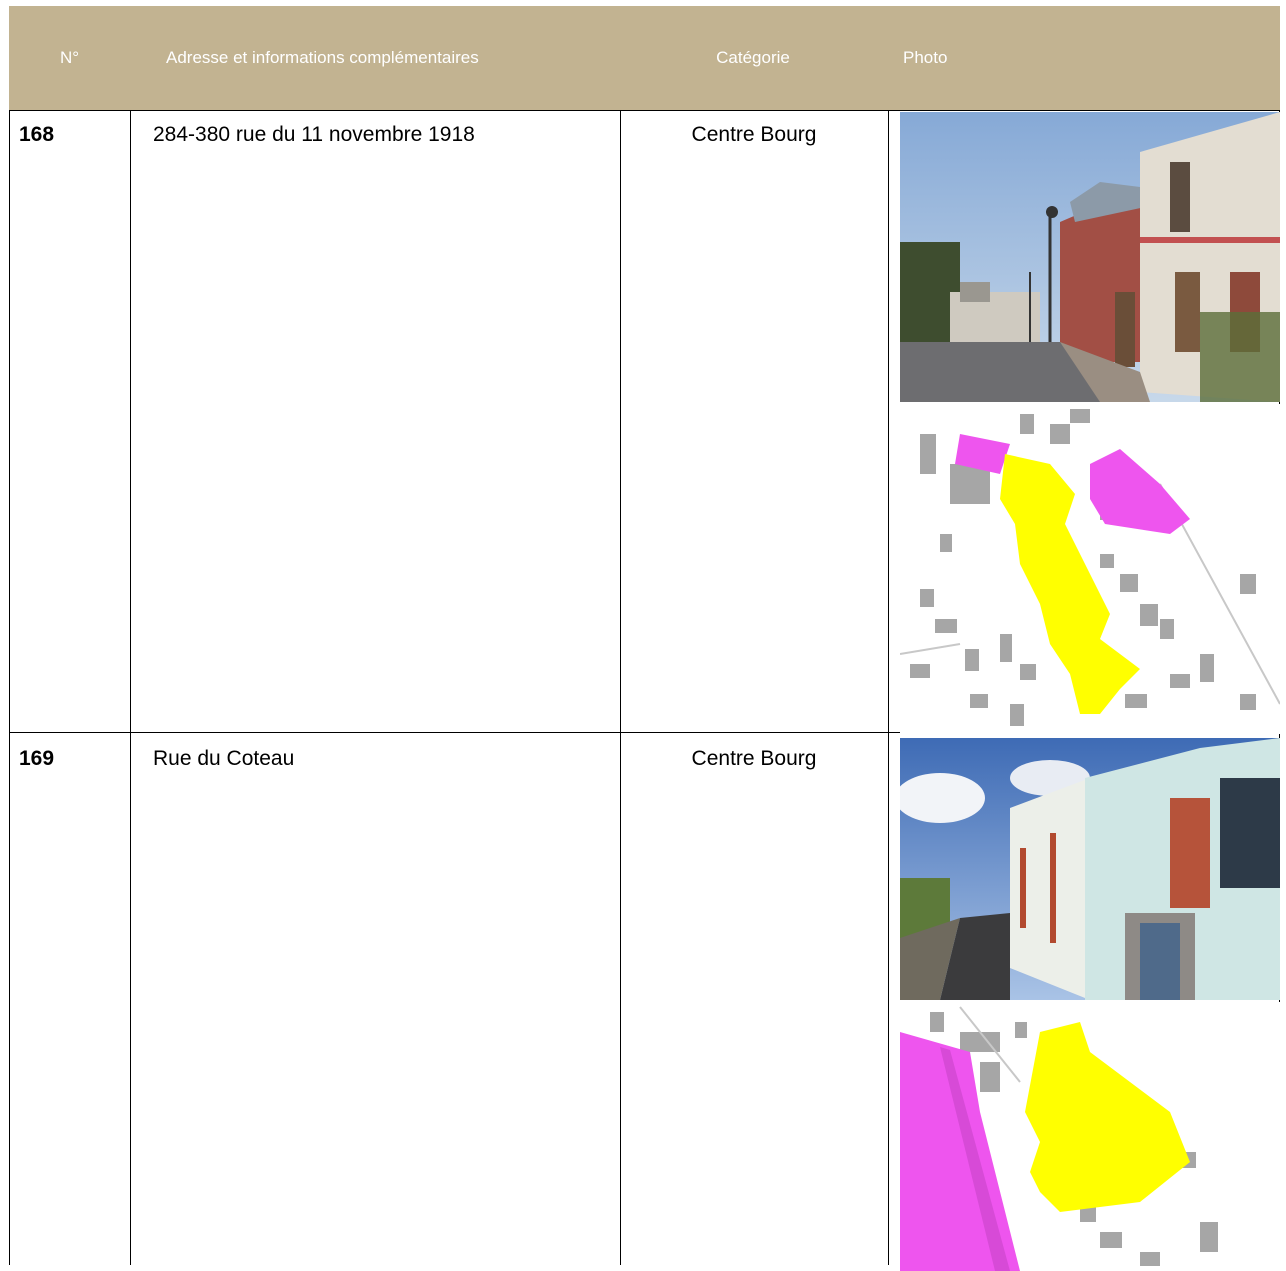 This screenshot has height=1271, width=1286. Describe the element at coordinates (322, 57) in the screenshot. I see `header-address: Adresse et informations complémentaires` at that location.